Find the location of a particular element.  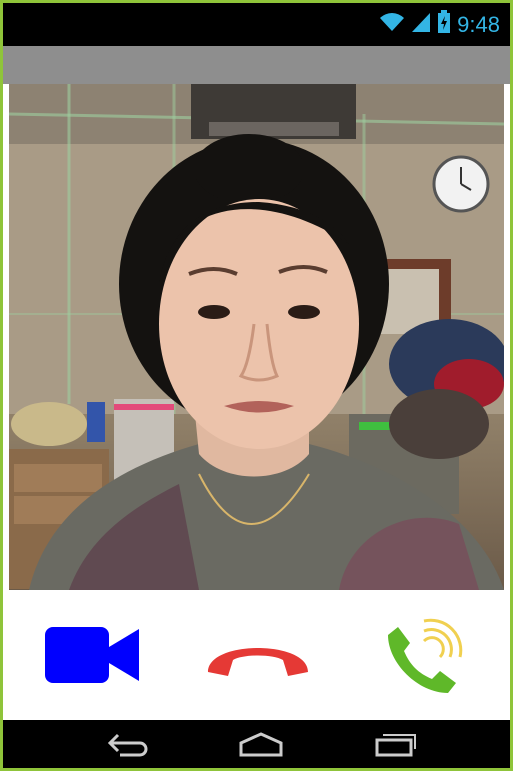

home-icon is located at coordinates (261, 744).